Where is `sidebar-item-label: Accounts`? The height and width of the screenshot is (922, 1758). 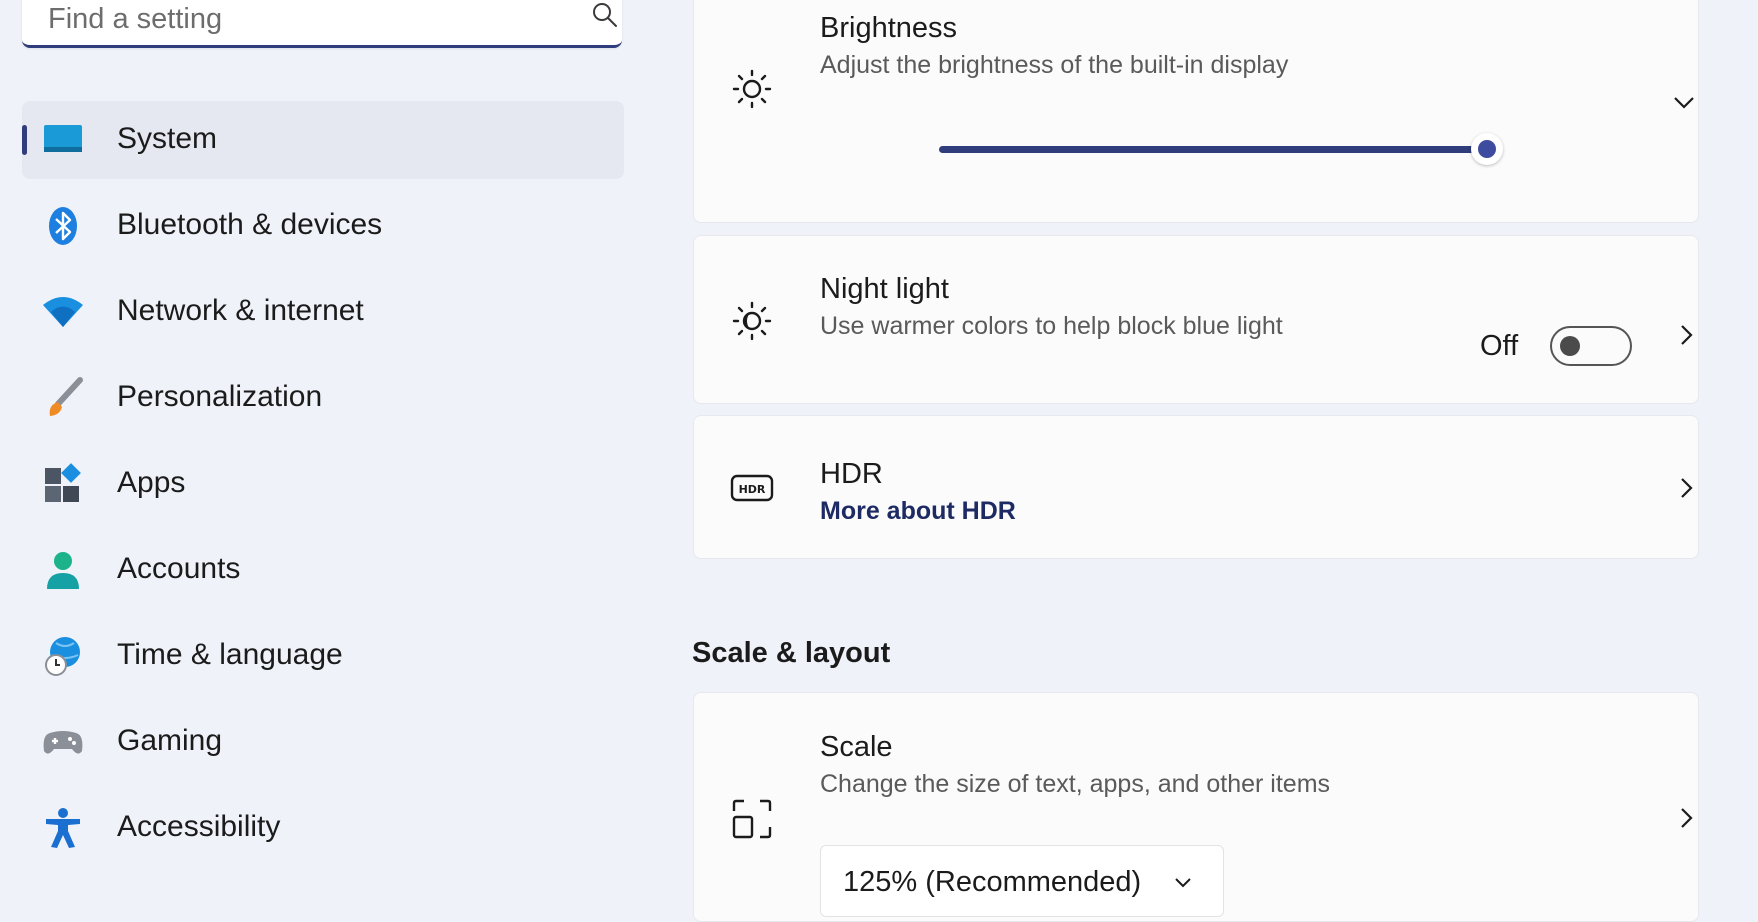
sidebar-item-label: Accounts is located at coordinates (179, 568).